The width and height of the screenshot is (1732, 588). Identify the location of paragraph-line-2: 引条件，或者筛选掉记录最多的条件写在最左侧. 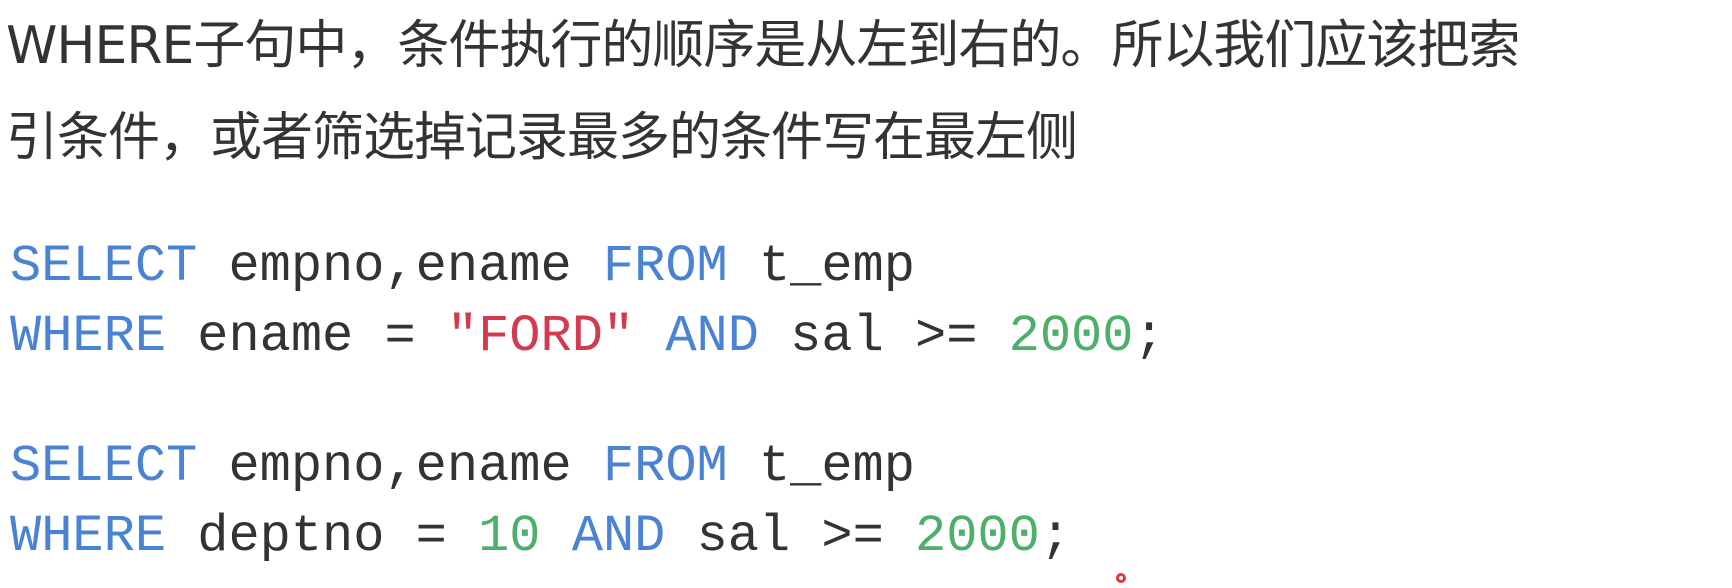
(542, 138).